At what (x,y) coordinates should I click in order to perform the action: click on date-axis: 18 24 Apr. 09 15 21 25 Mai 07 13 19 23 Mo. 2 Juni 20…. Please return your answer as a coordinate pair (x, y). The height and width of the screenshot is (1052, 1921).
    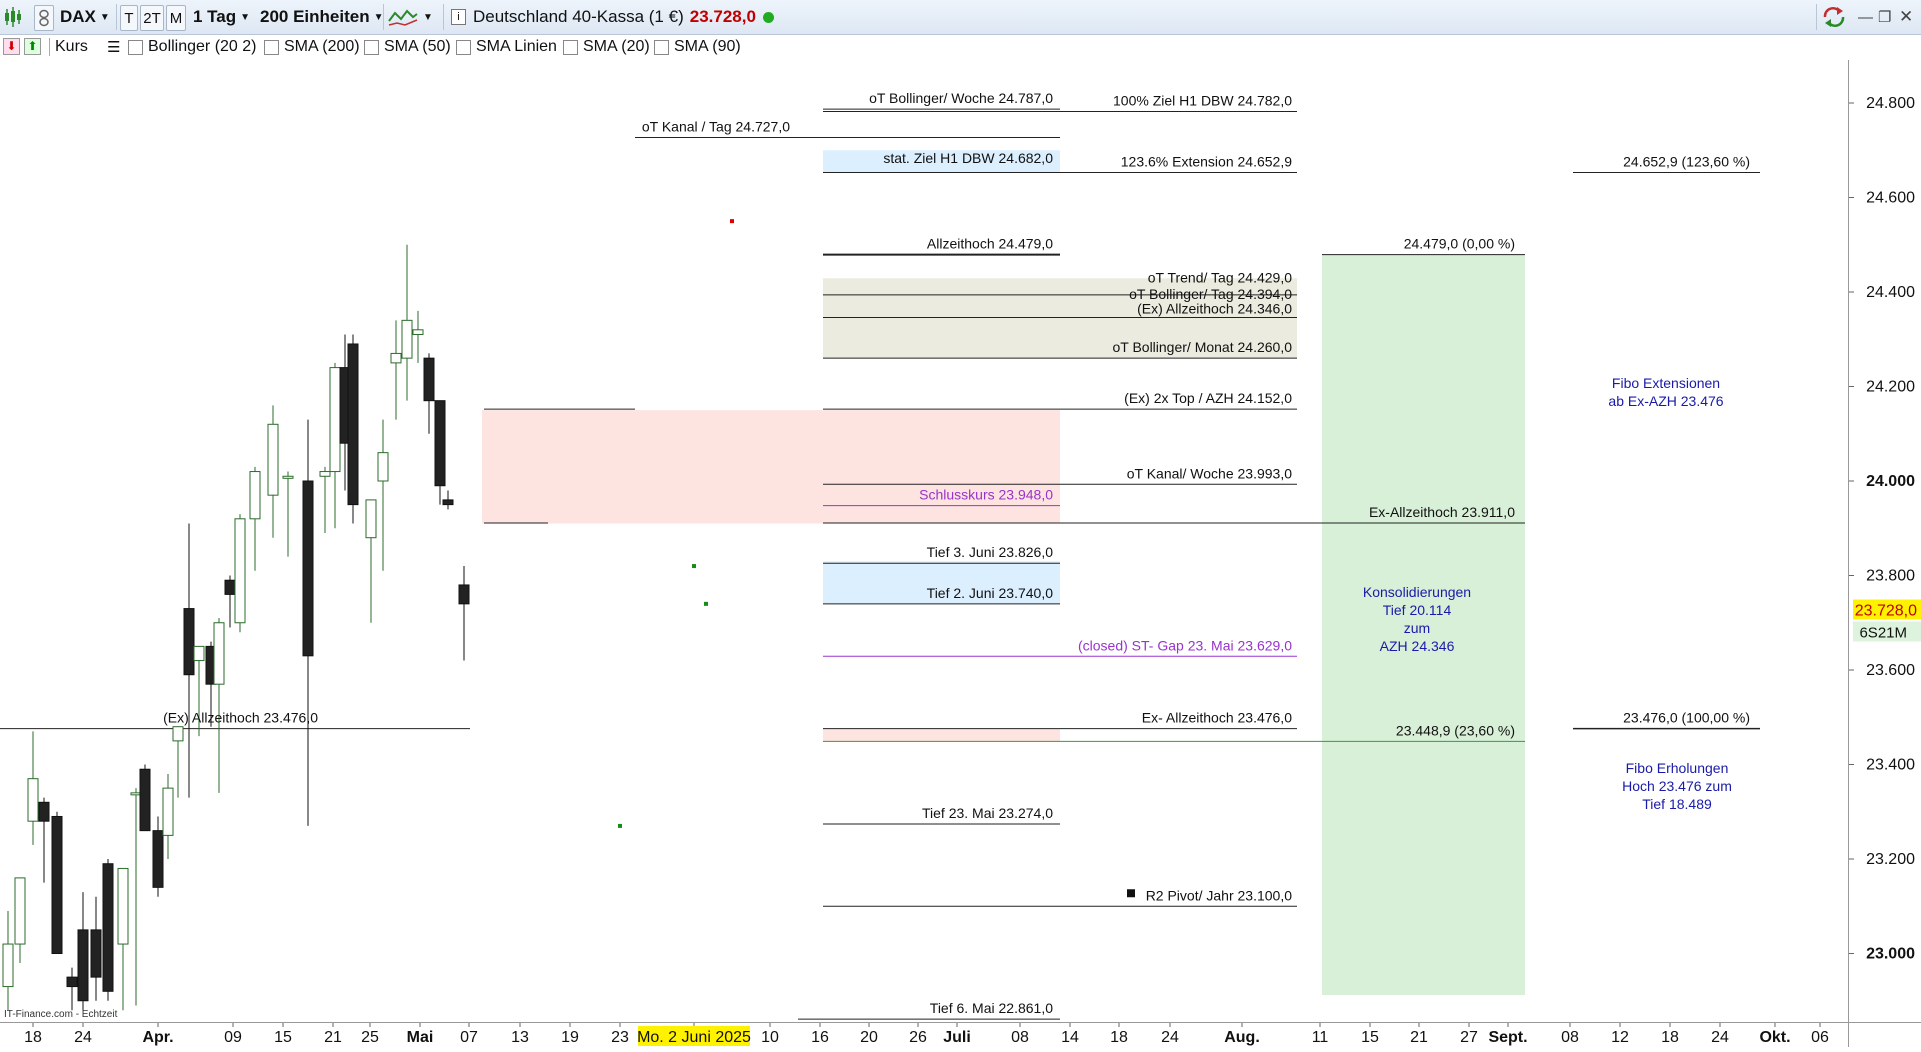
    Looking at the image, I should click on (924, 1034).